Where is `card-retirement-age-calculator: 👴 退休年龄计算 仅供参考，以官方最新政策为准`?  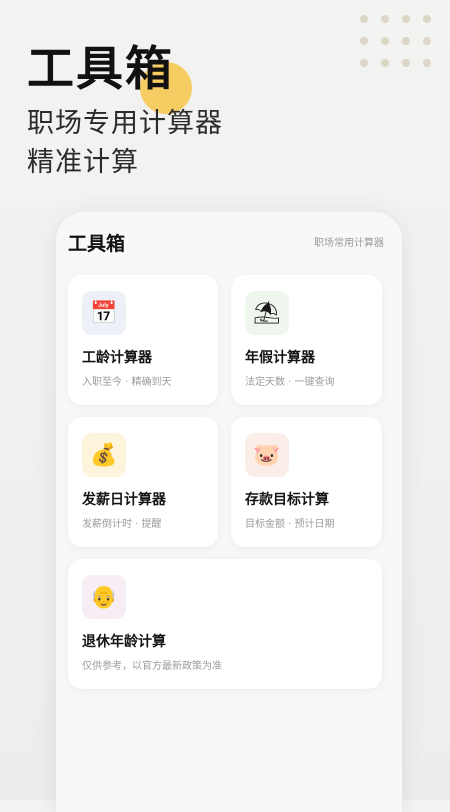
card-retirement-age-calculator: 👴 退休年龄计算 仅供参考，以官方最新政策为准 is located at coordinates (225, 624).